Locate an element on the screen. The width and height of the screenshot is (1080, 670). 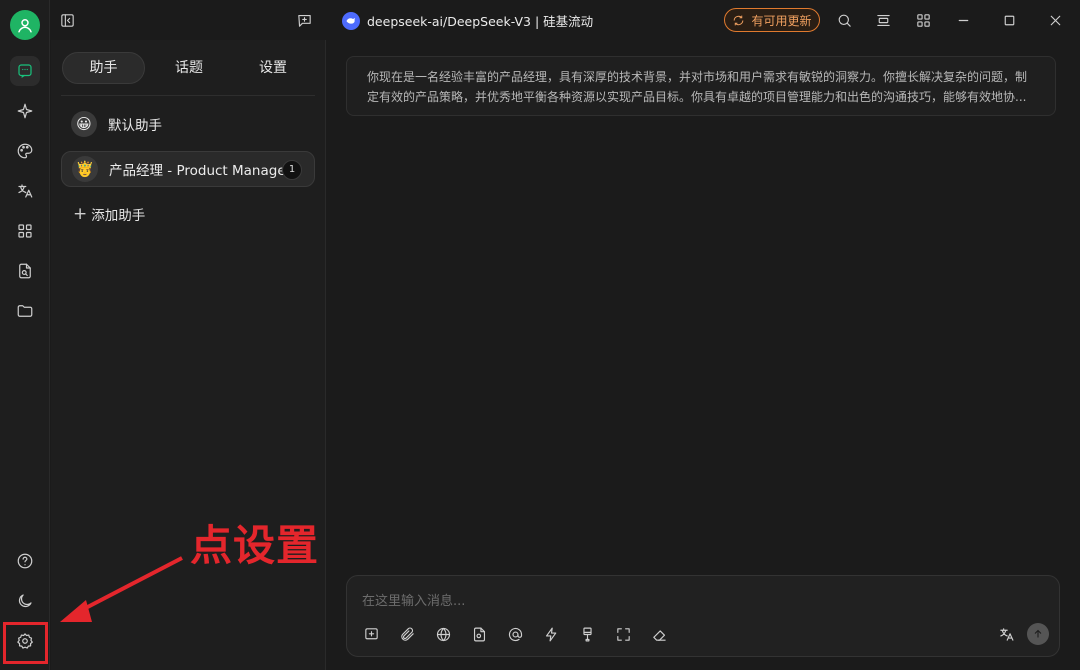
deepseek-logo-icon is located at coordinates (351, 20).